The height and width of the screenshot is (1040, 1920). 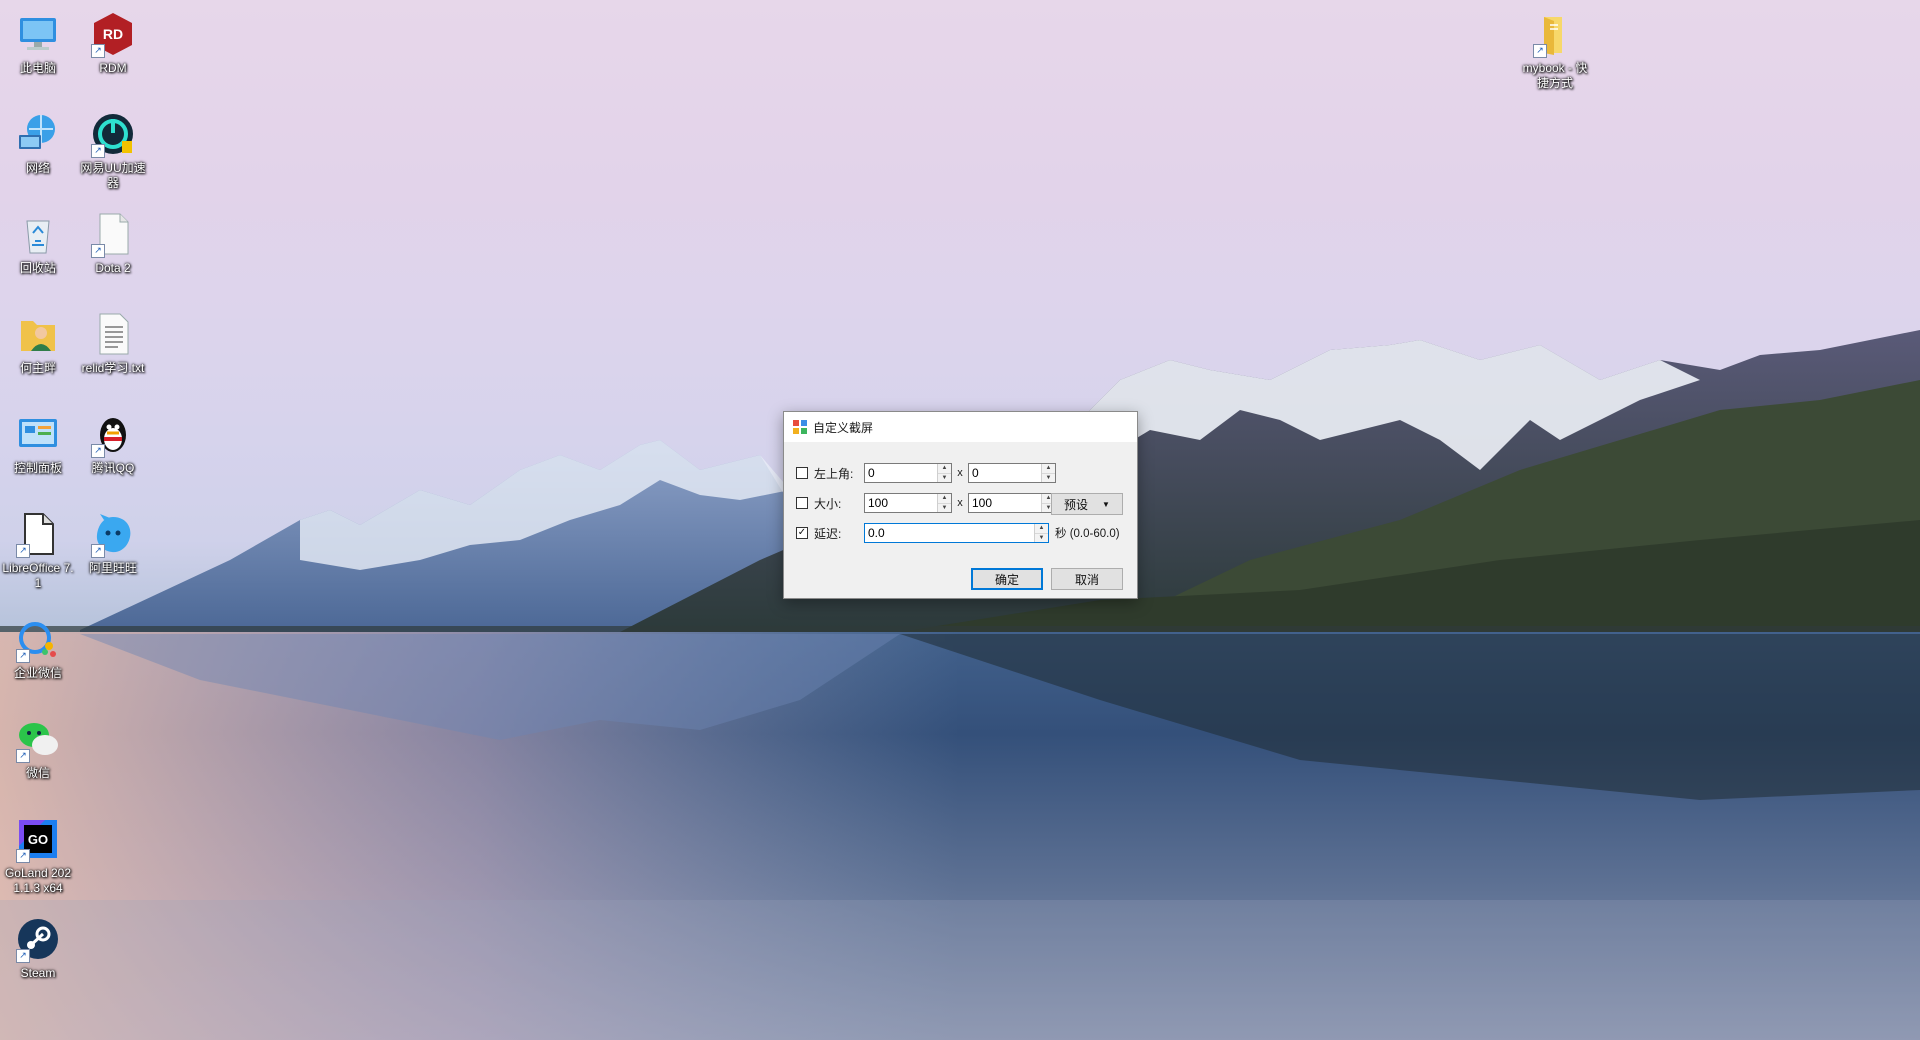 I want to click on desktop-icon-rdm: RD ↗ RDM, so click(x=113, y=43).